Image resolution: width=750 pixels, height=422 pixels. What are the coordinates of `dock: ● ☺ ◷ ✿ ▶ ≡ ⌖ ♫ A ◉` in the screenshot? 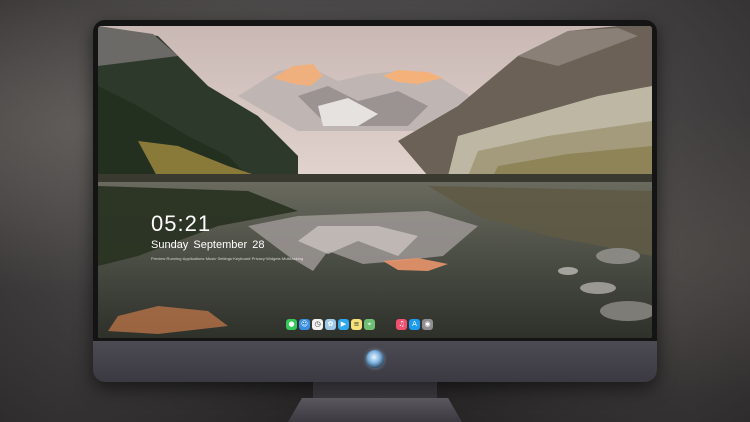 It's located at (374, 324).